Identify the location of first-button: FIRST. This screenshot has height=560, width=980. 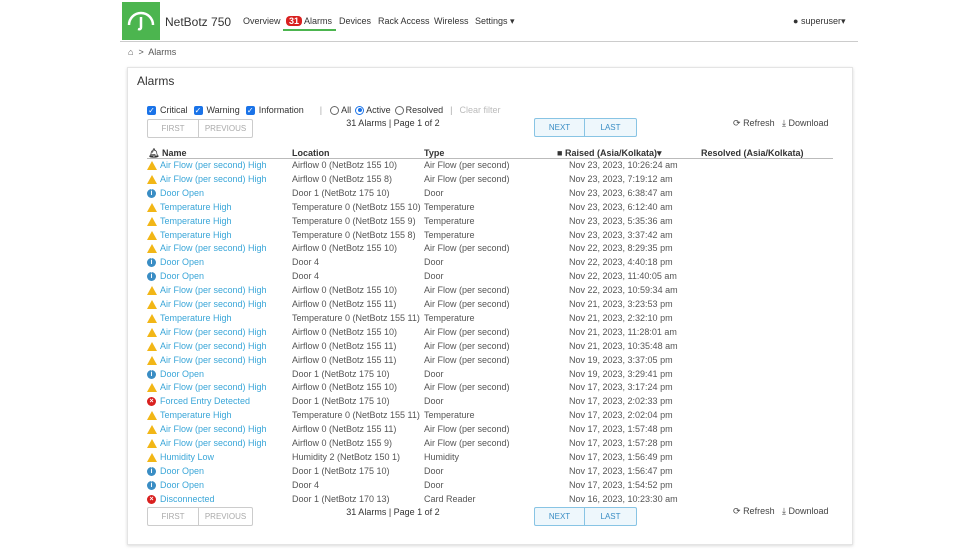
(174, 128).